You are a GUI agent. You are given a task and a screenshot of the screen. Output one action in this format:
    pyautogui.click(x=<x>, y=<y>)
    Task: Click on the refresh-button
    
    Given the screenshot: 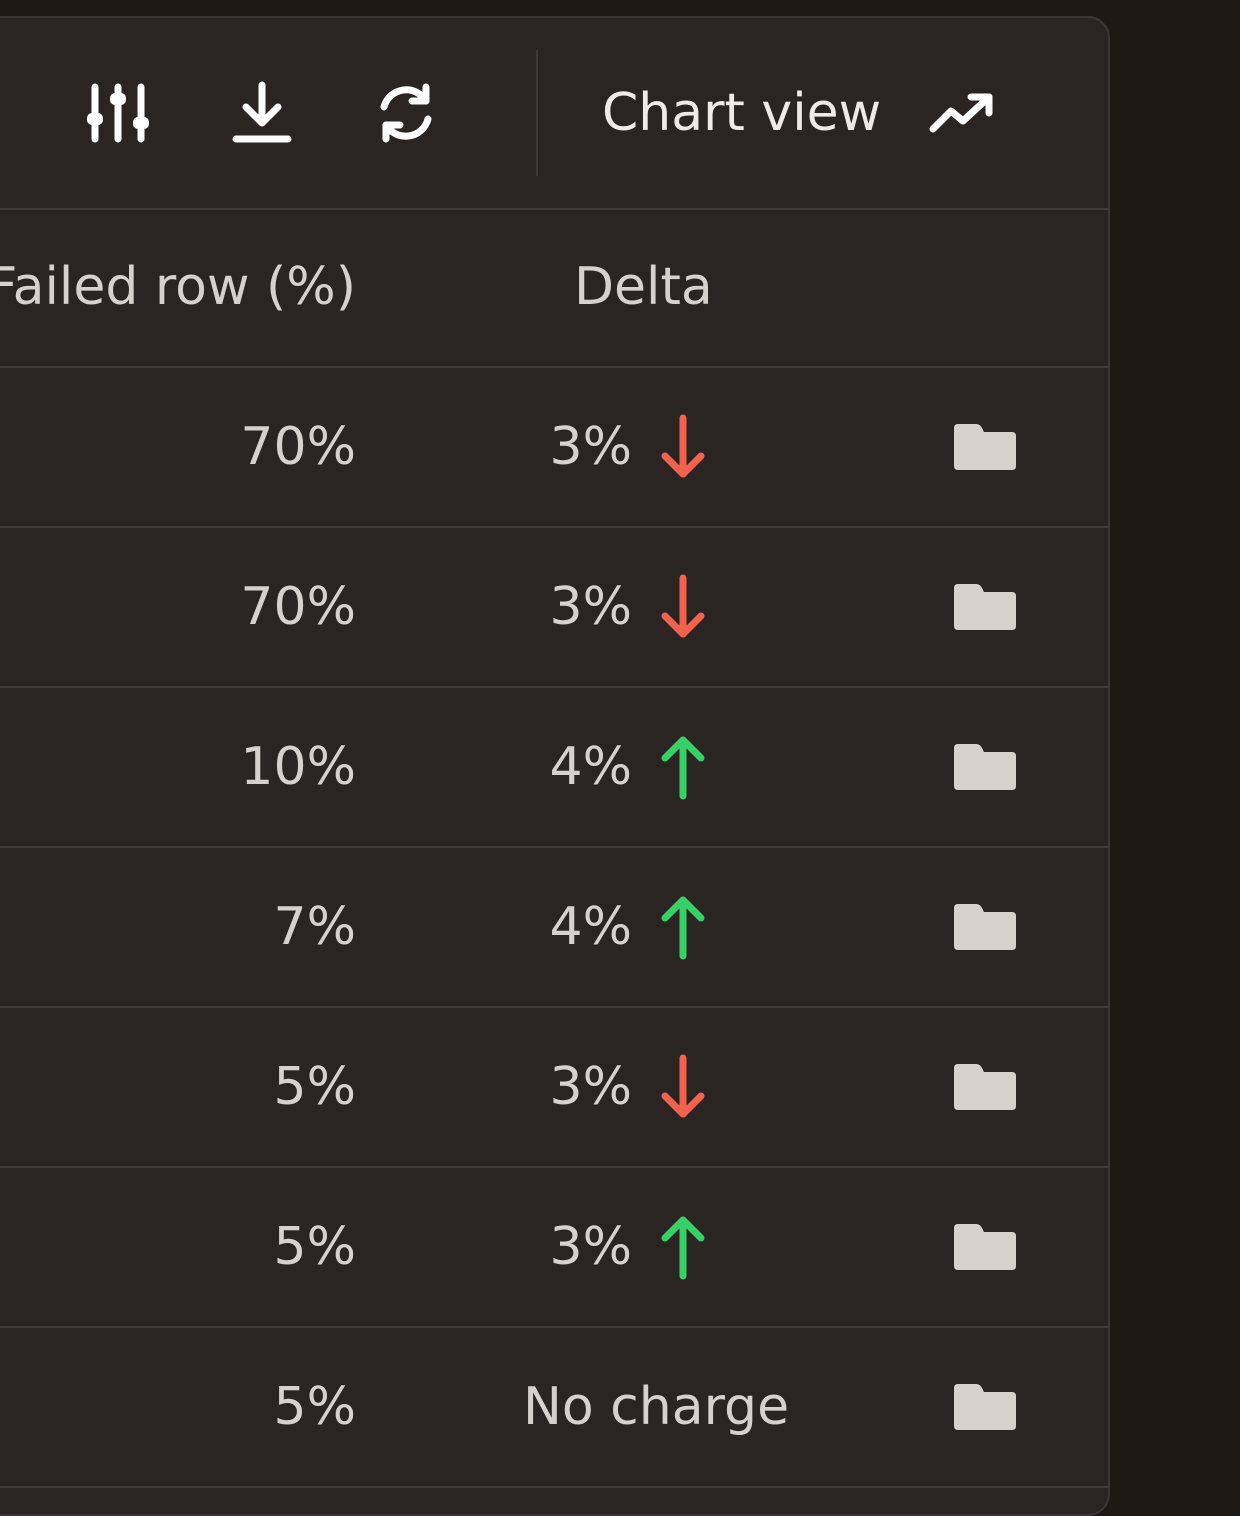 What is the action you would take?
    pyautogui.click(x=406, y=113)
    